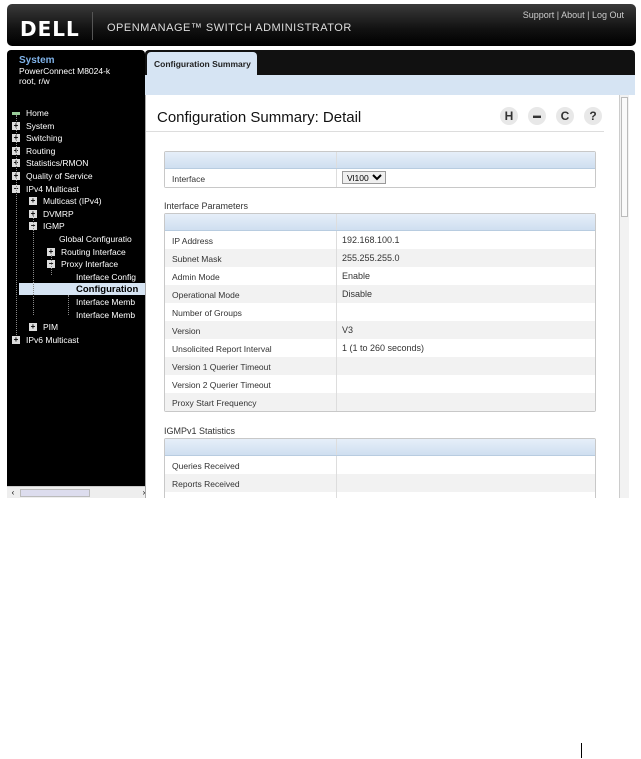 This screenshot has height=759, width=641. What do you see at coordinates (356, 276) in the screenshot?
I see `row-value: Enable` at bounding box center [356, 276].